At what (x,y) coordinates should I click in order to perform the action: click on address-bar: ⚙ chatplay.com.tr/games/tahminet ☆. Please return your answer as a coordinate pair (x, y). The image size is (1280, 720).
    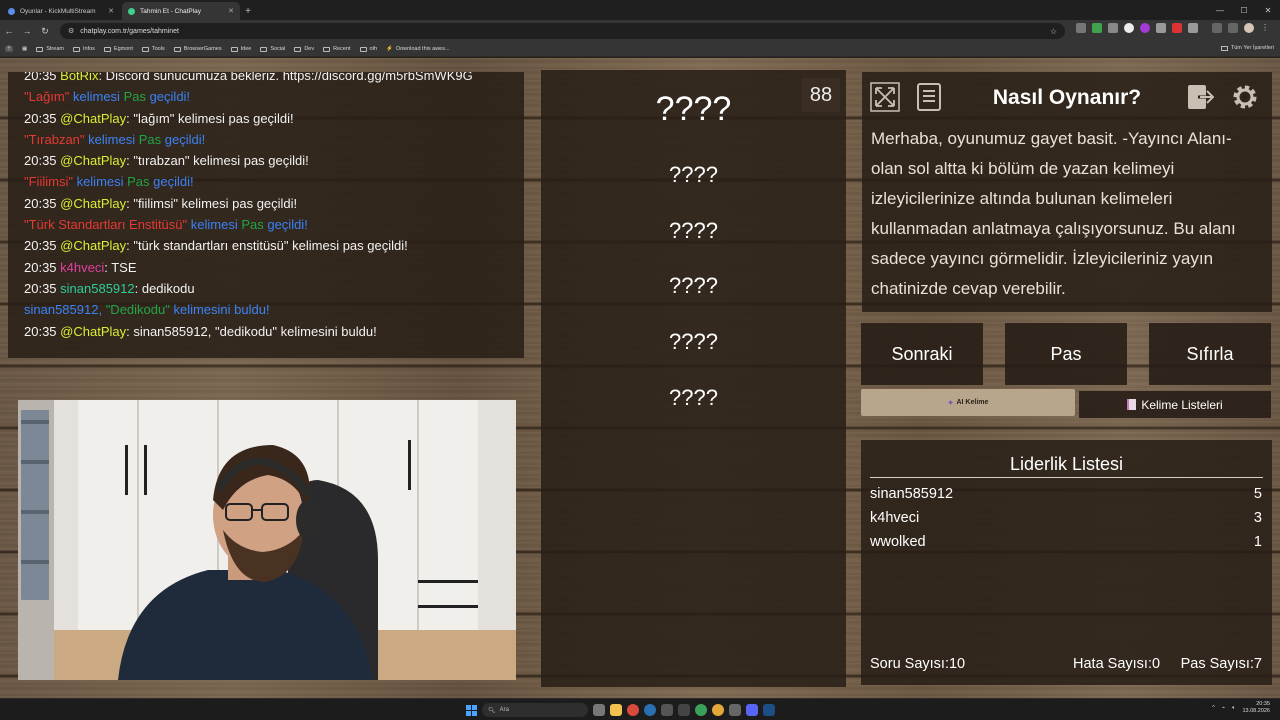
    Looking at the image, I should click on (562, 31).